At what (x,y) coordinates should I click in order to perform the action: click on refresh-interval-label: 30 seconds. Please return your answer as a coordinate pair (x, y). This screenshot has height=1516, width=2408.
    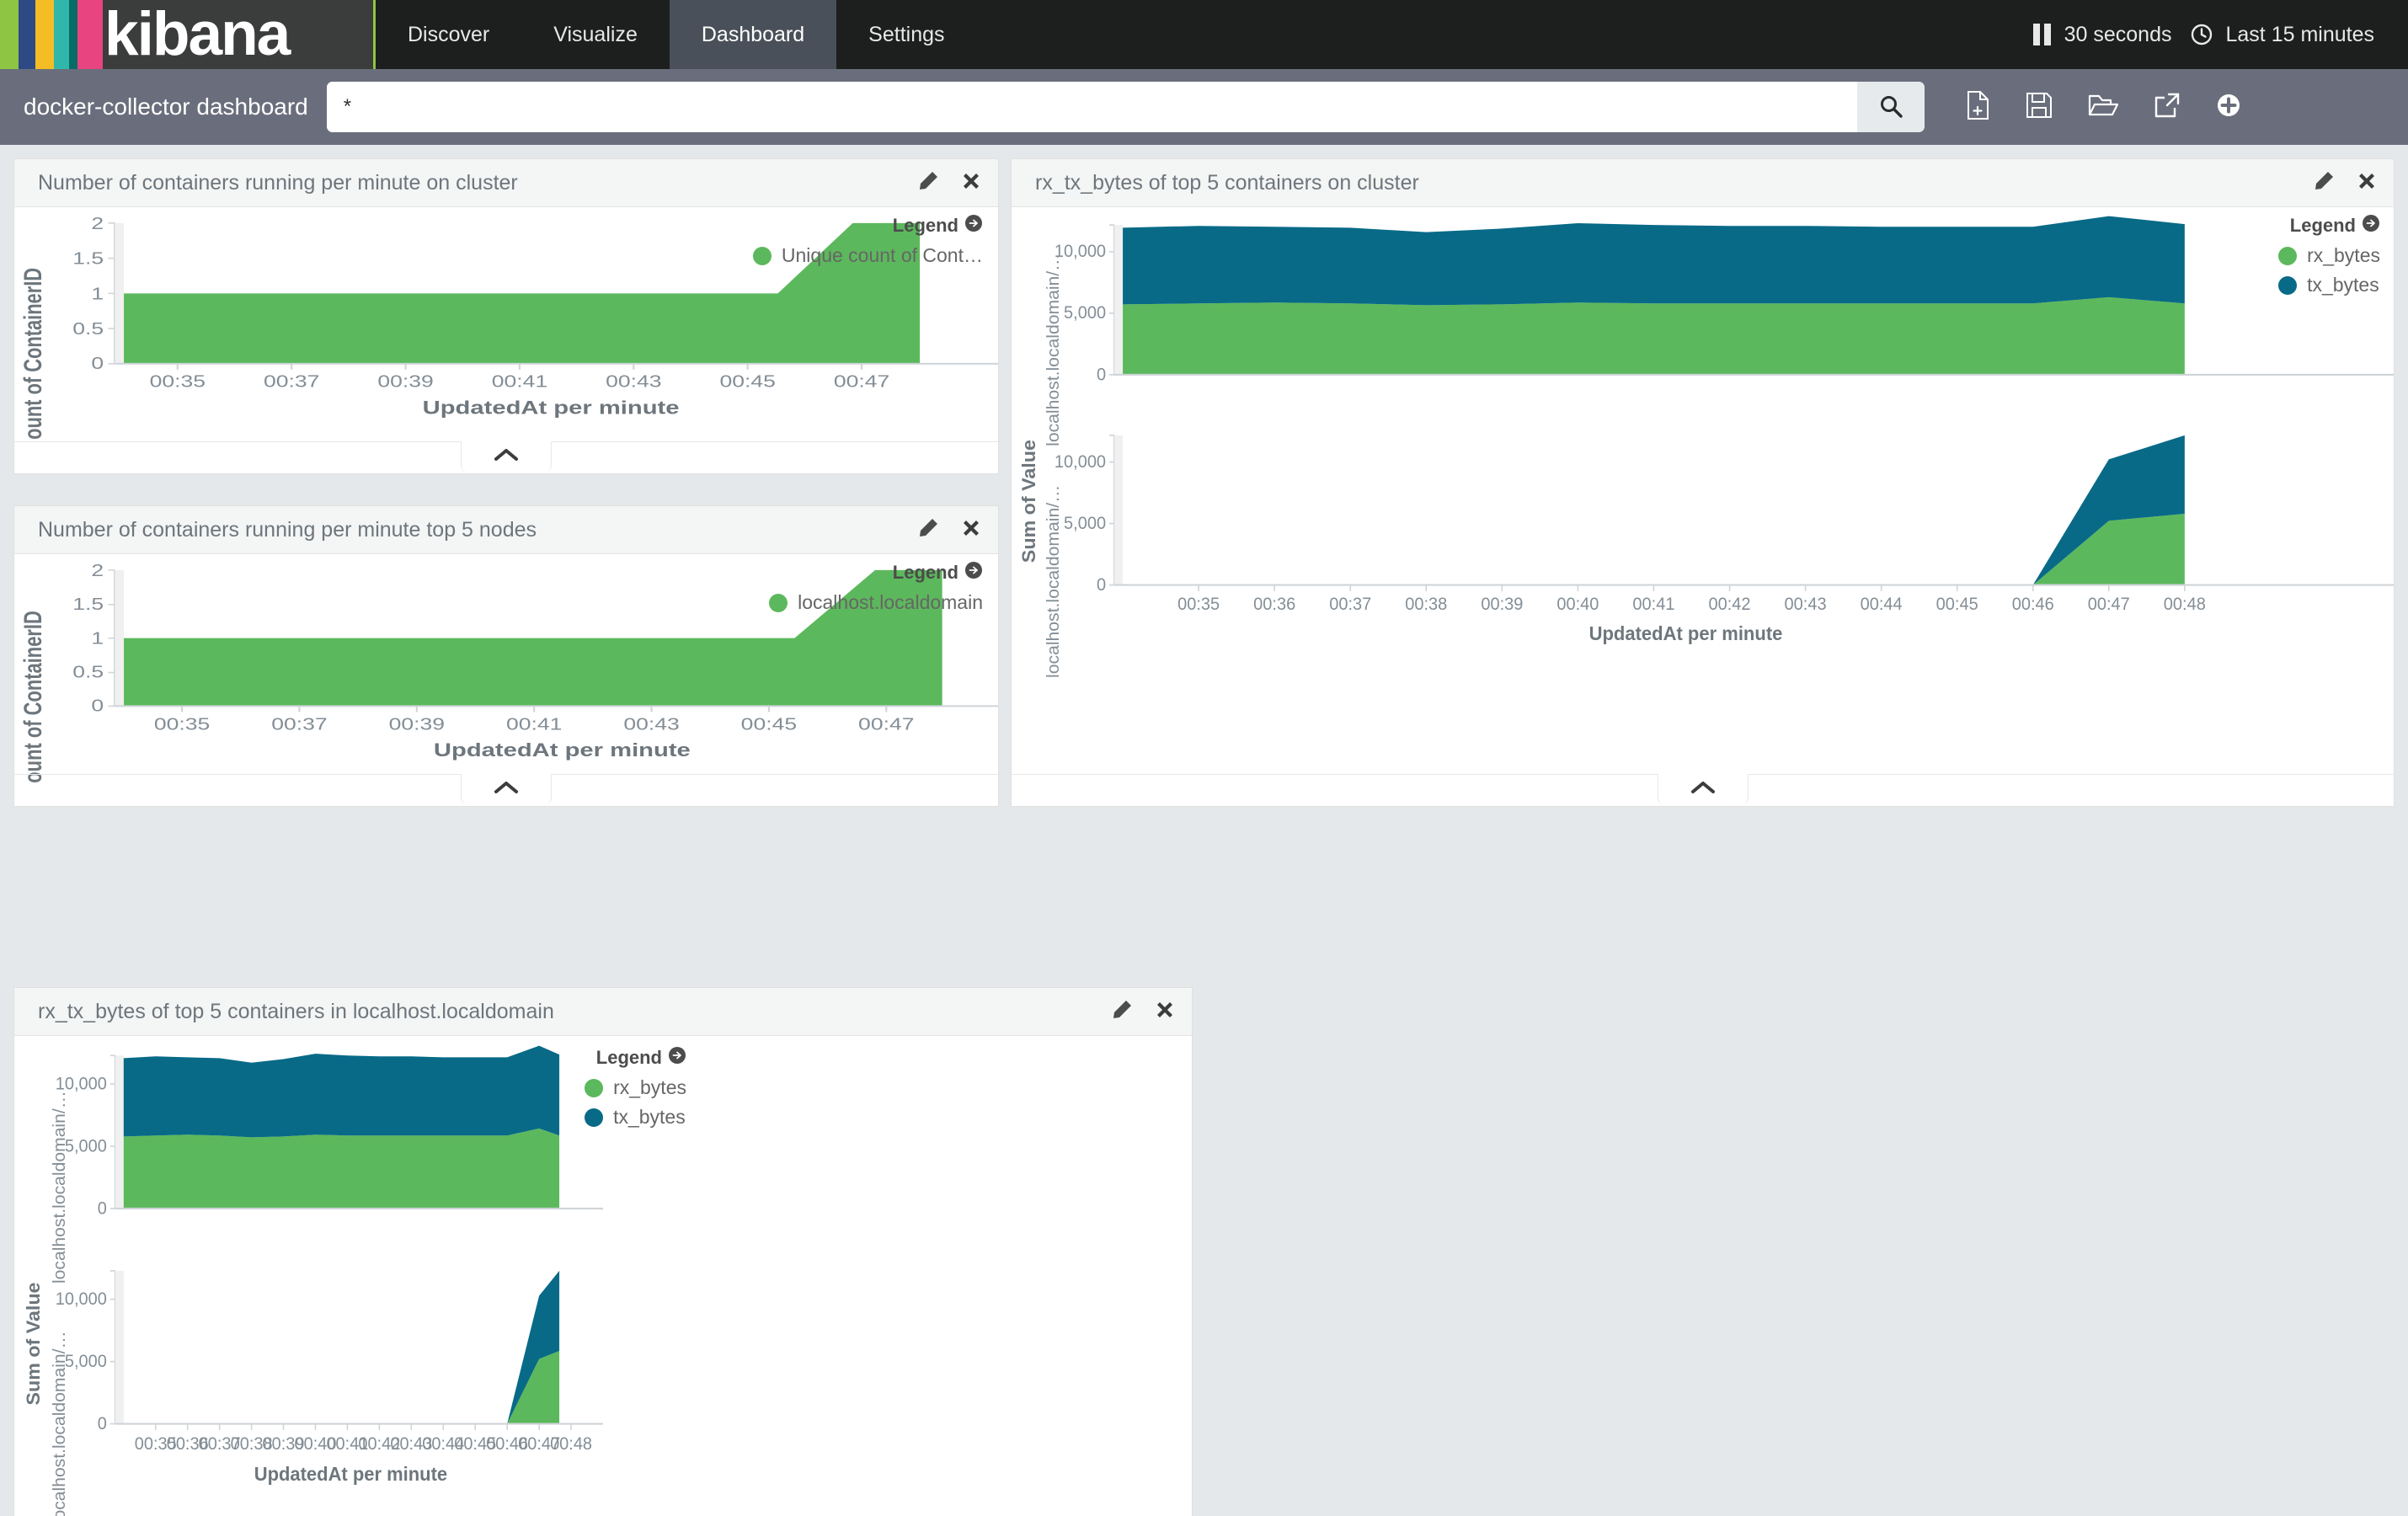
    Looking at the image, I should click on (2118, 34).